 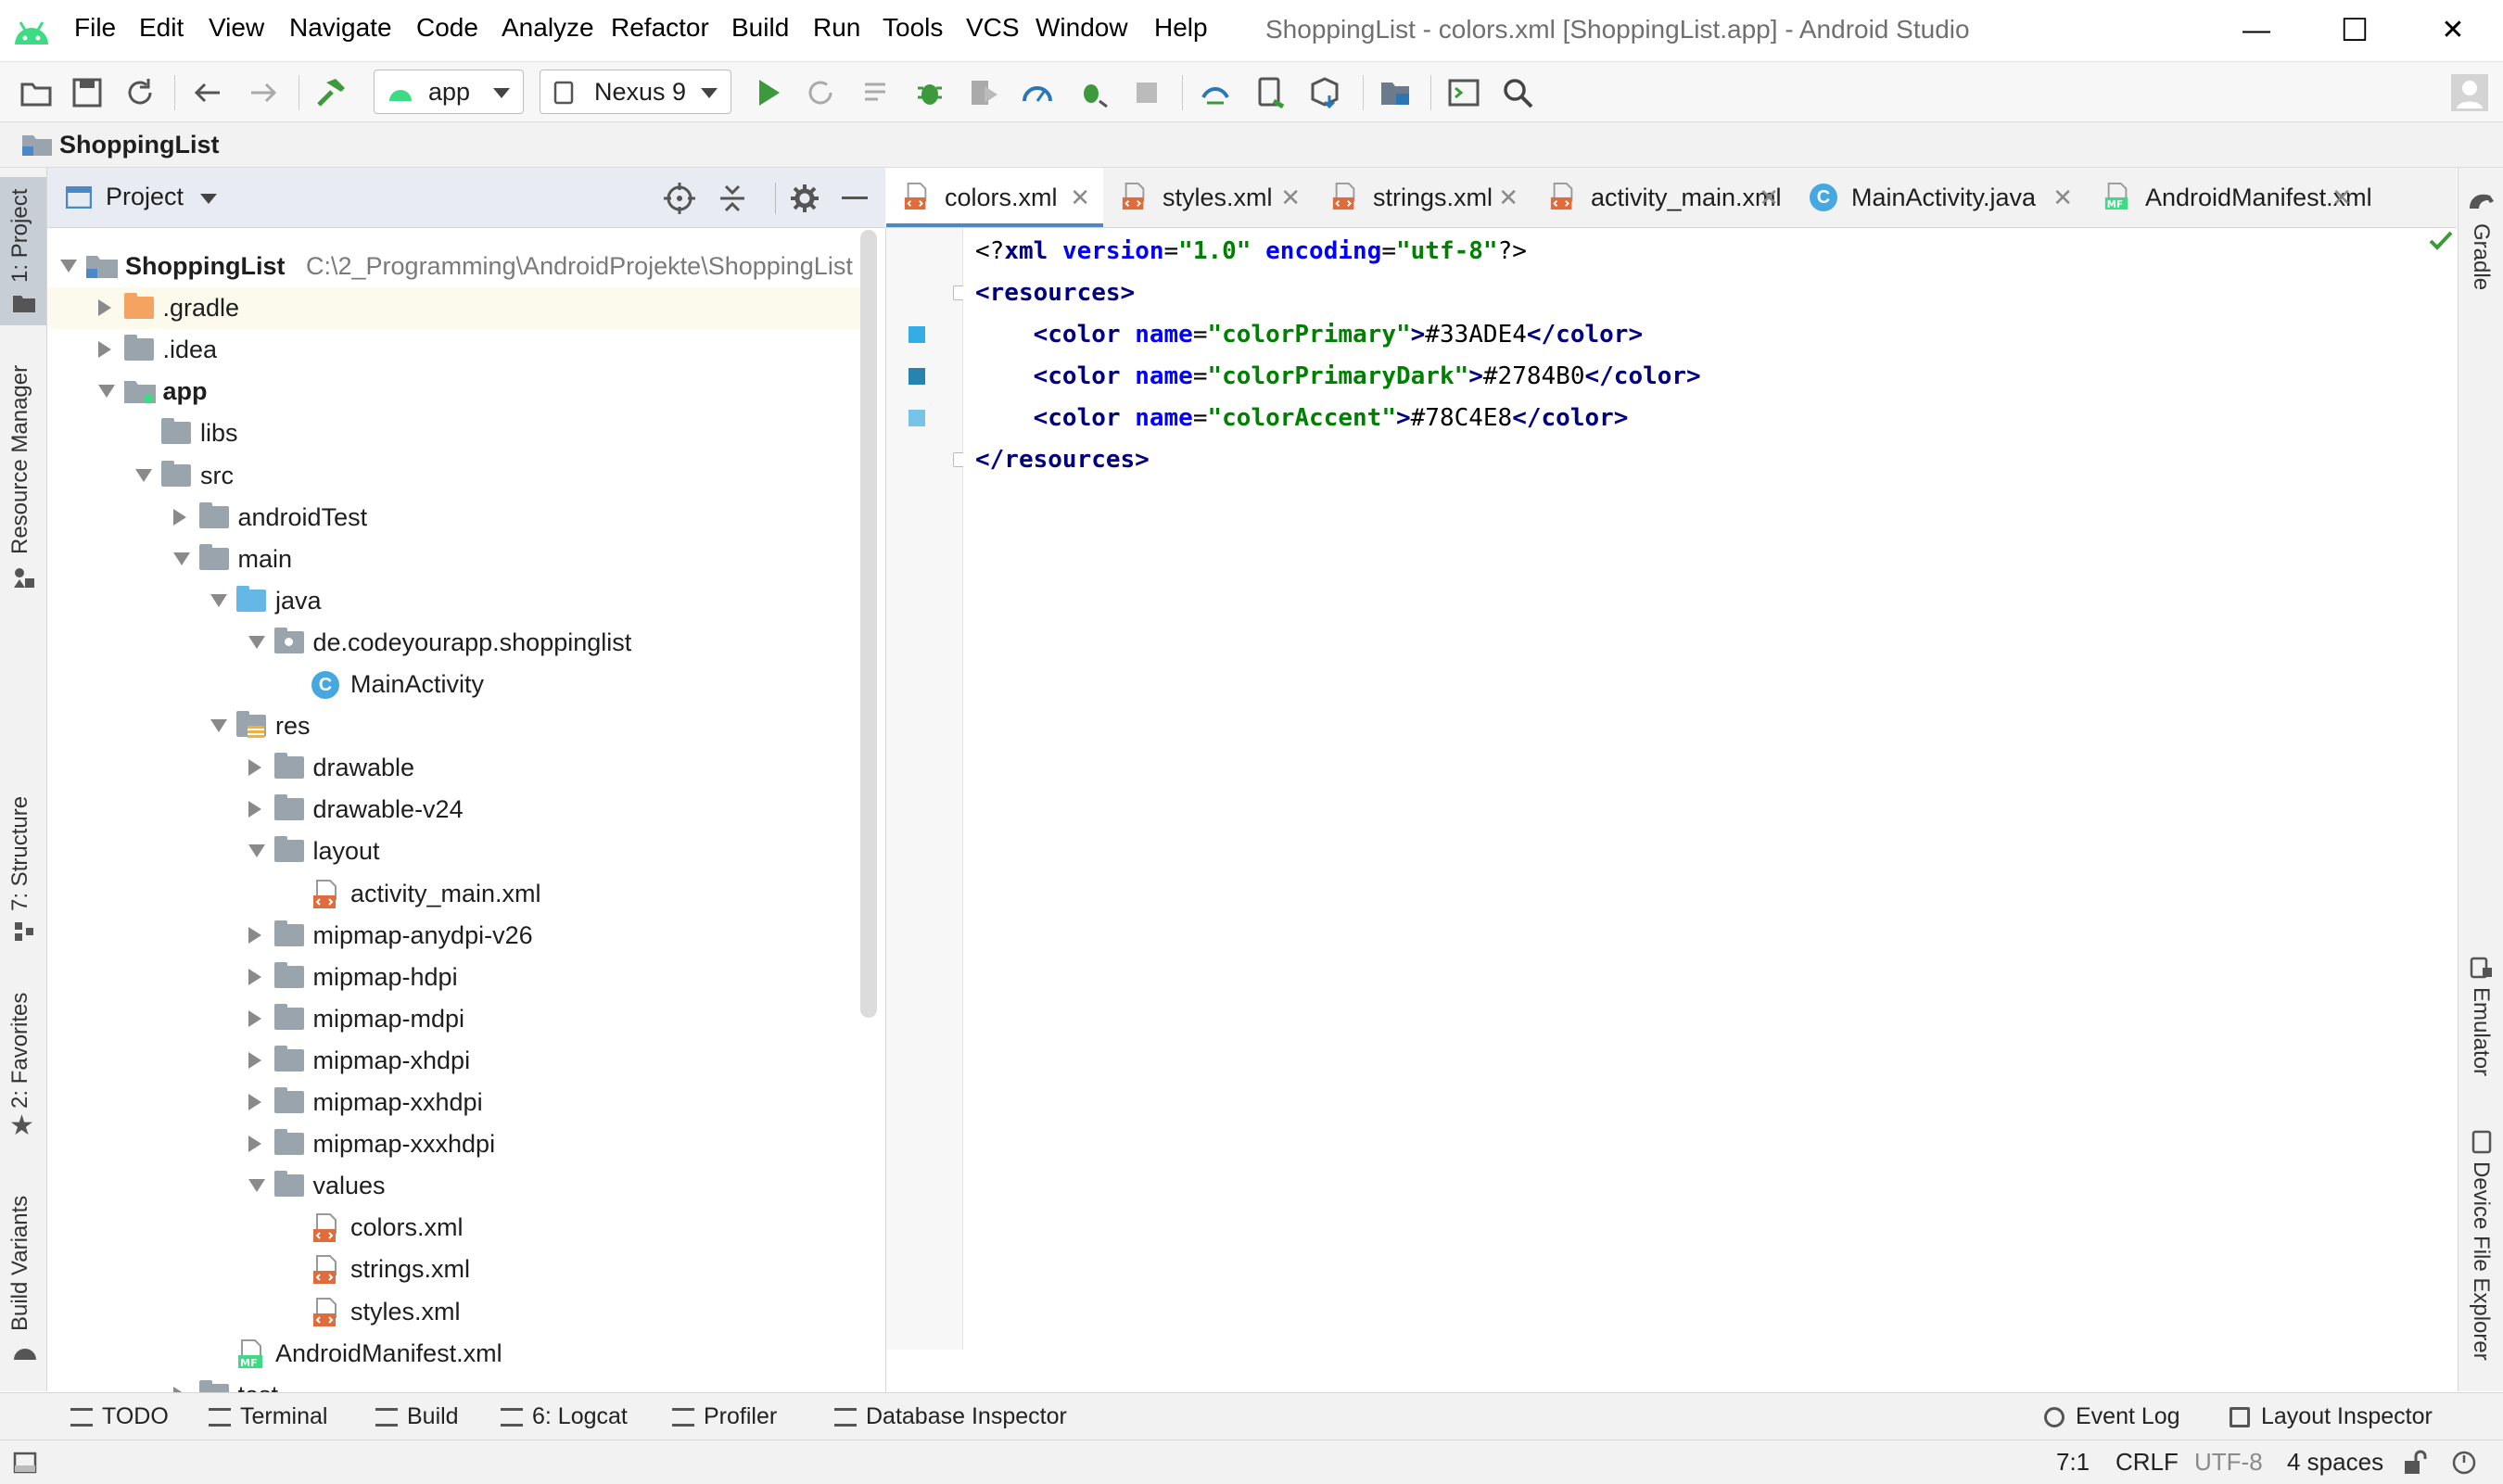 What do you see at coordinates (455, 601) in the screenshot?
I see `tree-item-java: java` at bounding box center [455, 601].